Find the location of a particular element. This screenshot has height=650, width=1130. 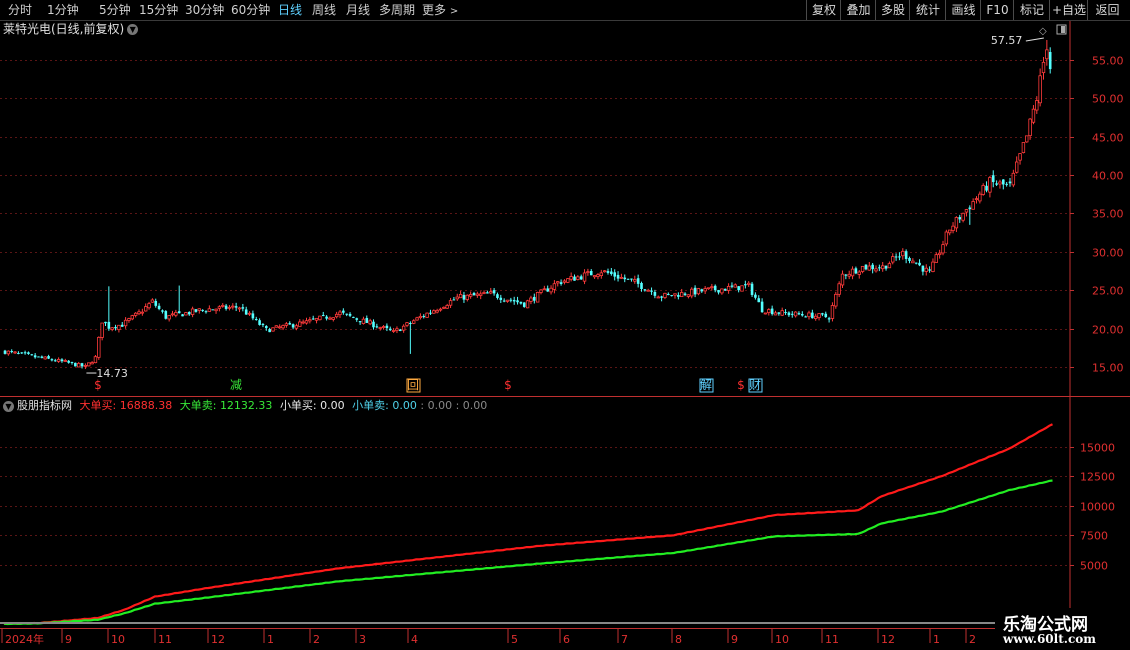

big-buy-label: 大单买: is located at coordinates (98, 405).